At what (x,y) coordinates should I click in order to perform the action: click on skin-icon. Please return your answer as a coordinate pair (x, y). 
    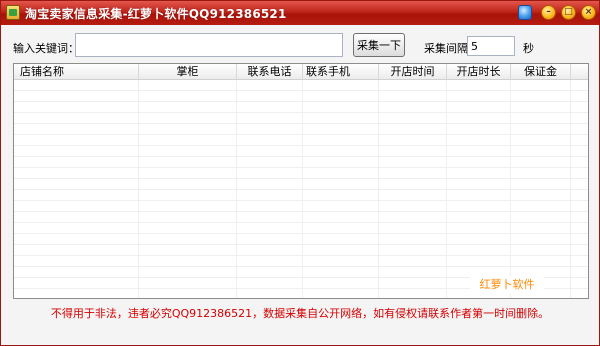
    Looking at the image, I should click on (525, 12).